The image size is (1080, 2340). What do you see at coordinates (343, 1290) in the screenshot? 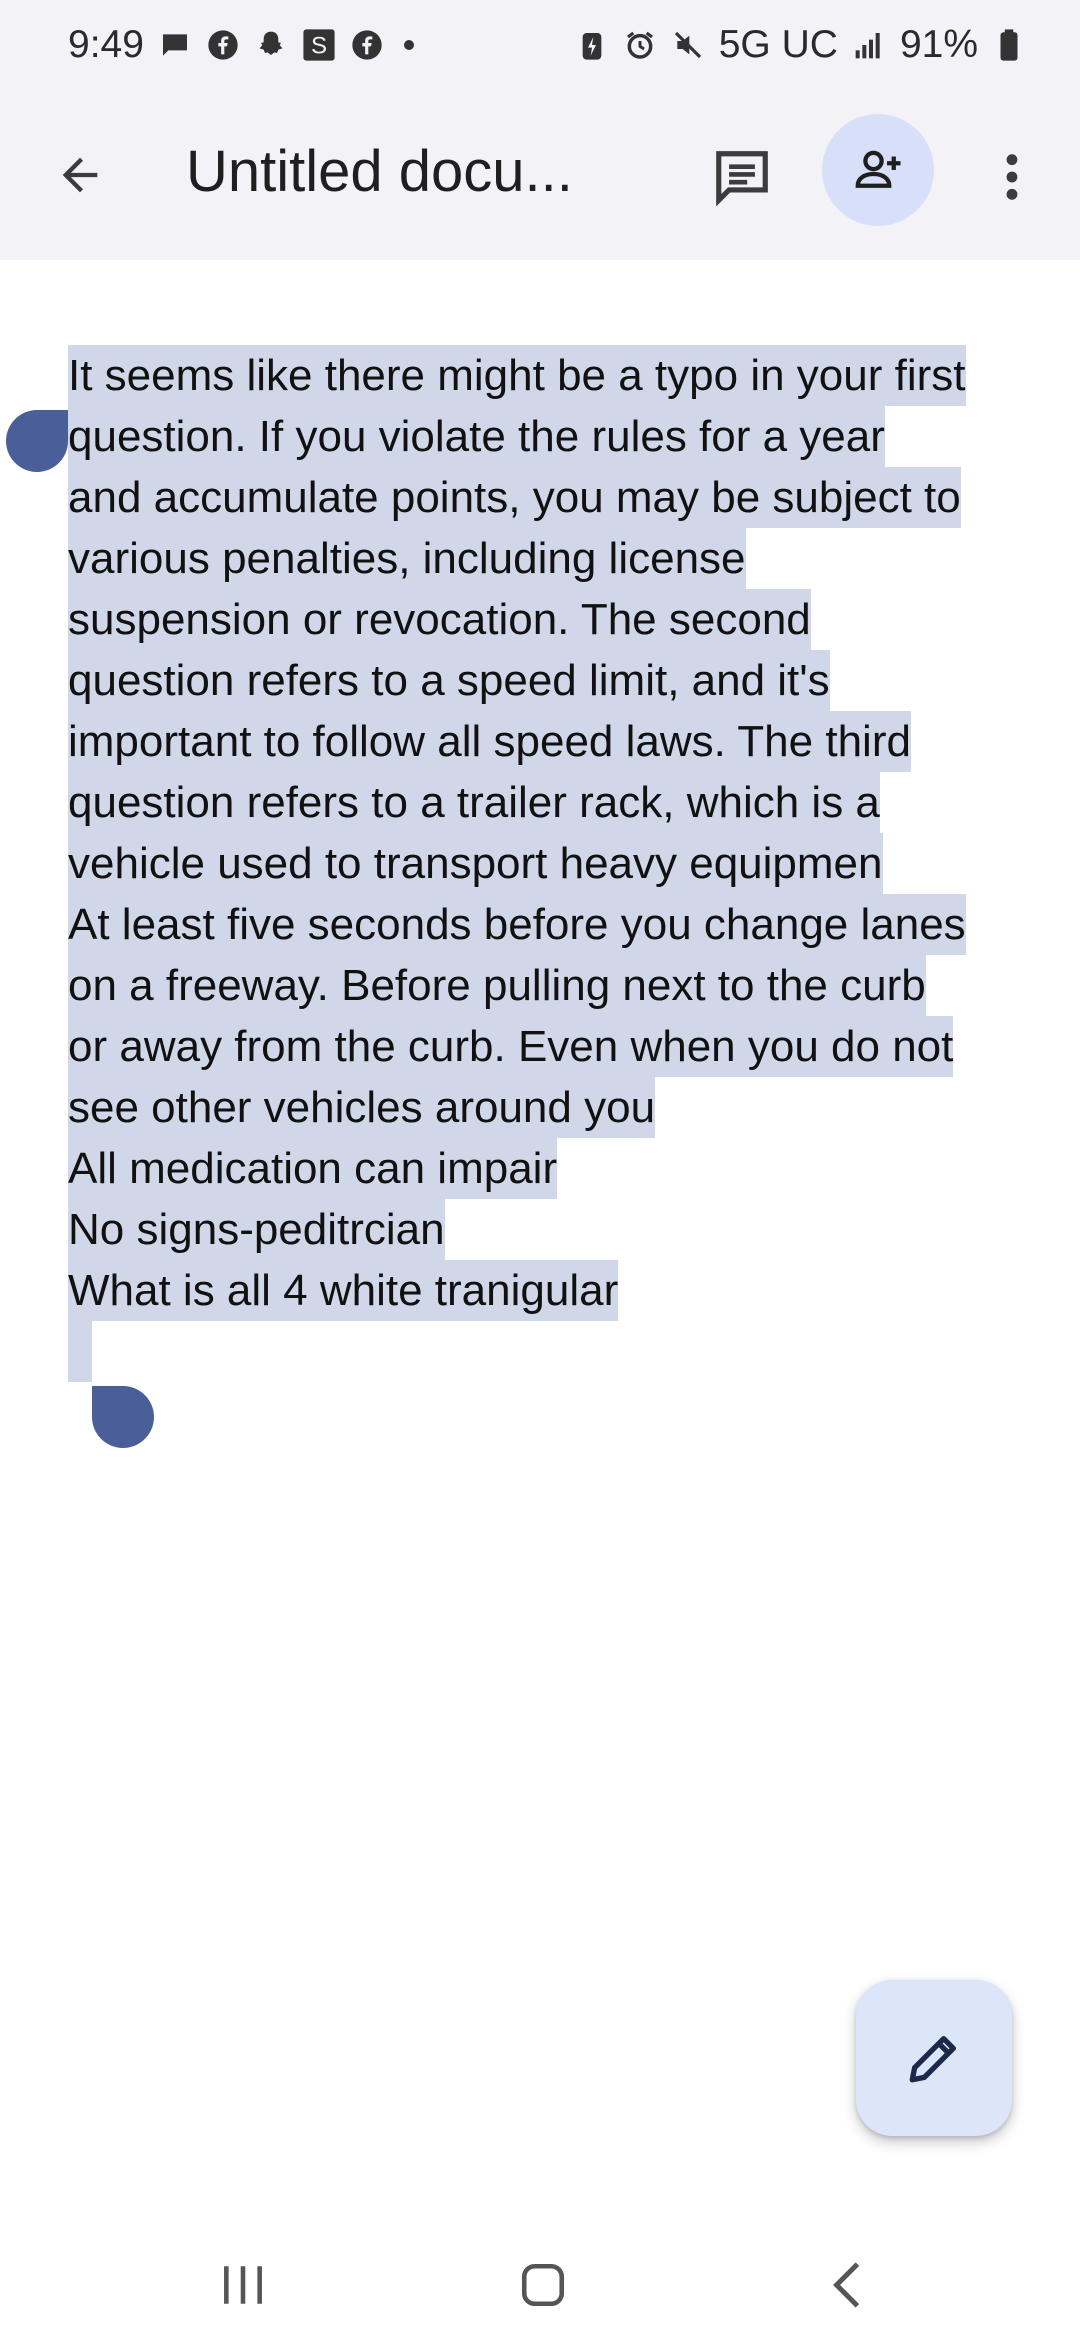
I see `text-line: What is all 4 white tranigular` at bounding box center [343, 1290].